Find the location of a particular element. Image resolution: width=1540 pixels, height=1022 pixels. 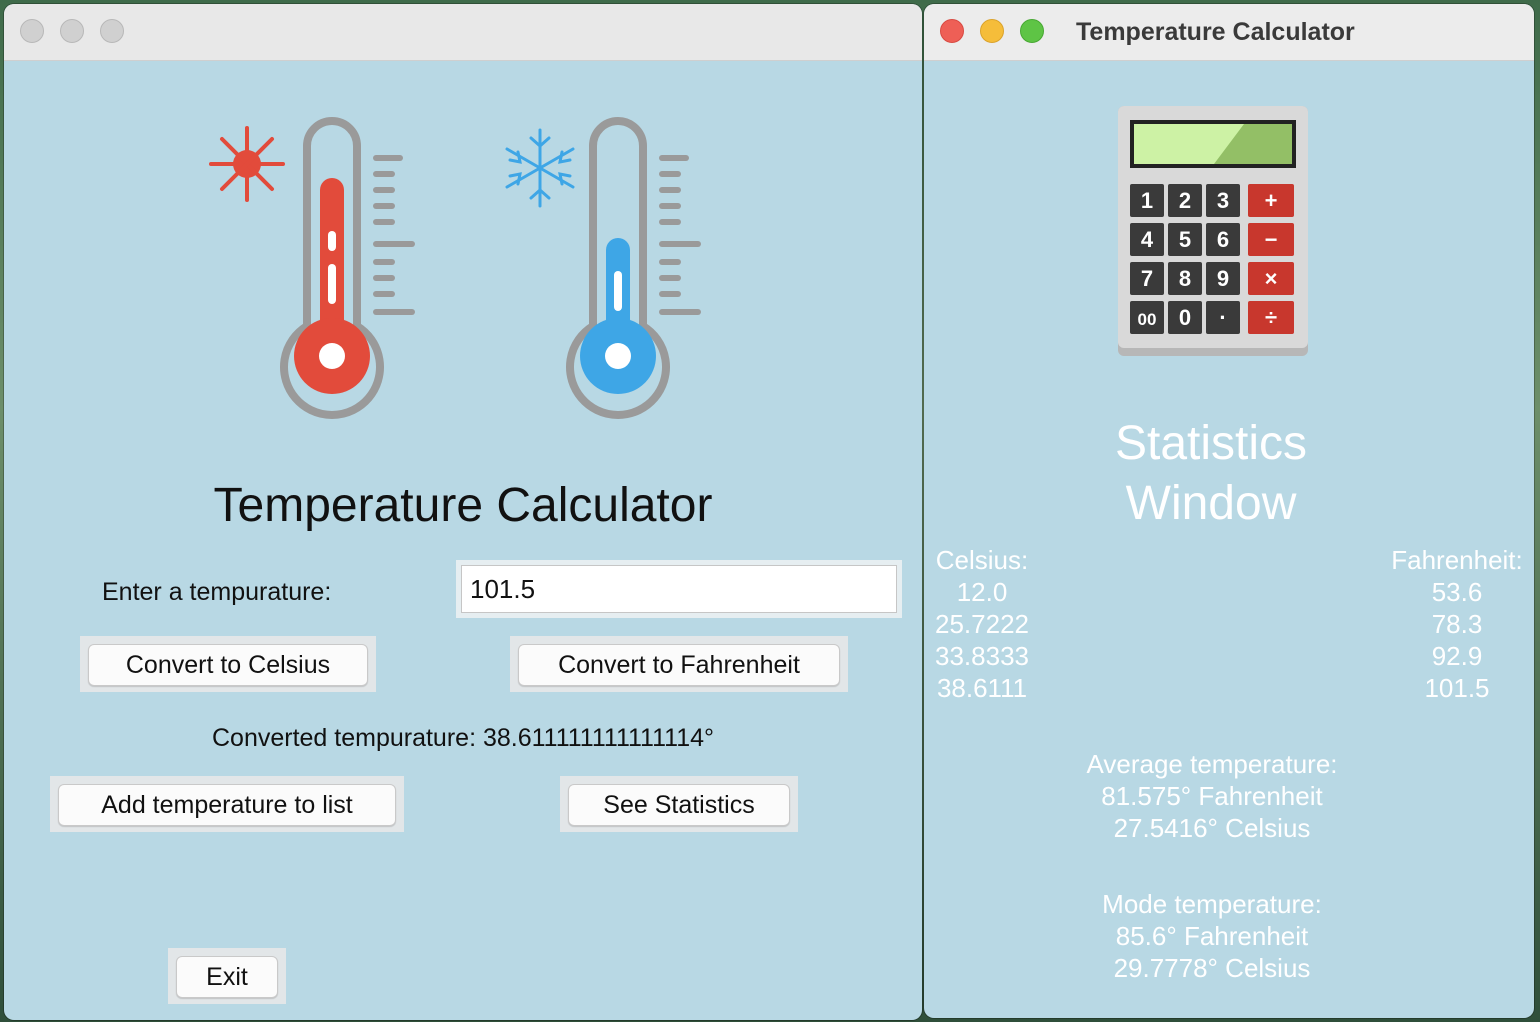

celsius-value: 33.8333 is located at coordinates (982, 656).